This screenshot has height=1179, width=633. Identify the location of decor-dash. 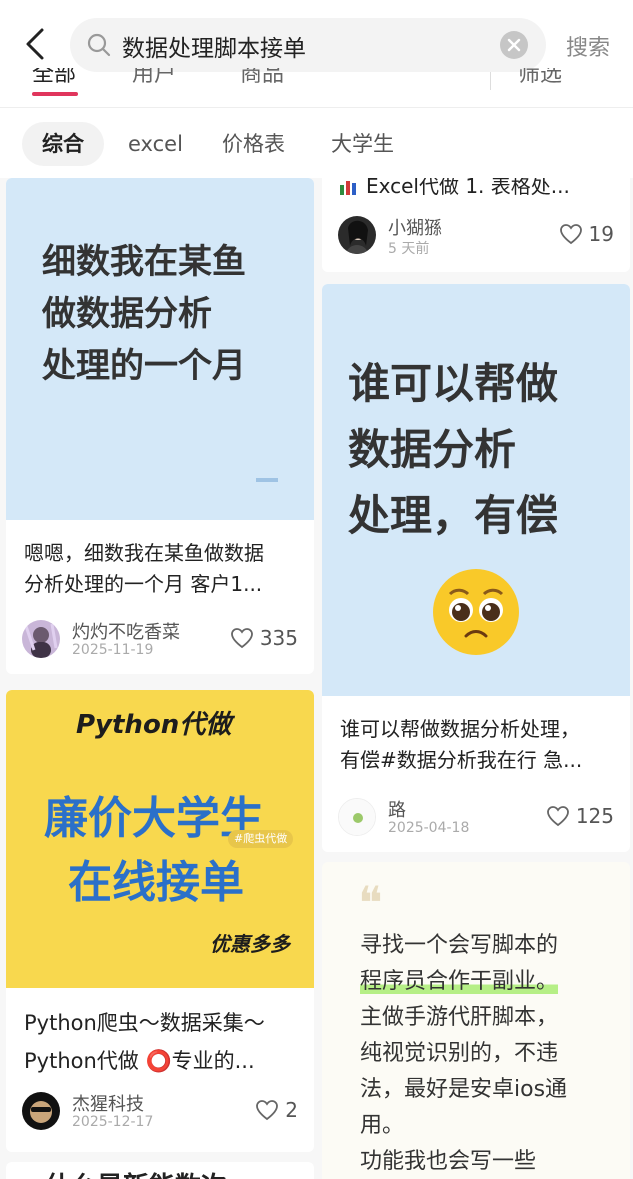
(267, 480).